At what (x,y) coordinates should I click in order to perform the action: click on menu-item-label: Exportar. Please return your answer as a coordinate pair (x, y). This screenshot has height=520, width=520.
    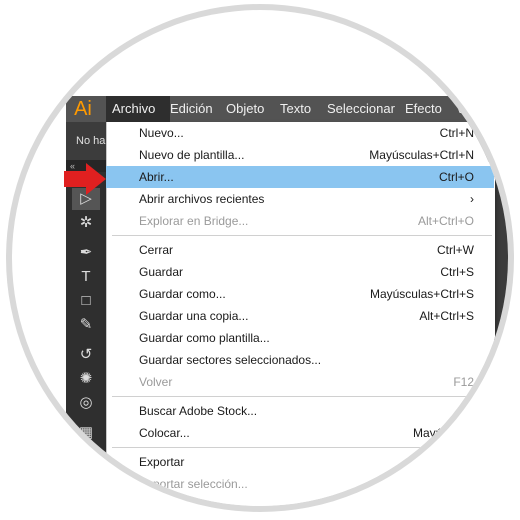
    Looking at the image, I should click on (162, 462).